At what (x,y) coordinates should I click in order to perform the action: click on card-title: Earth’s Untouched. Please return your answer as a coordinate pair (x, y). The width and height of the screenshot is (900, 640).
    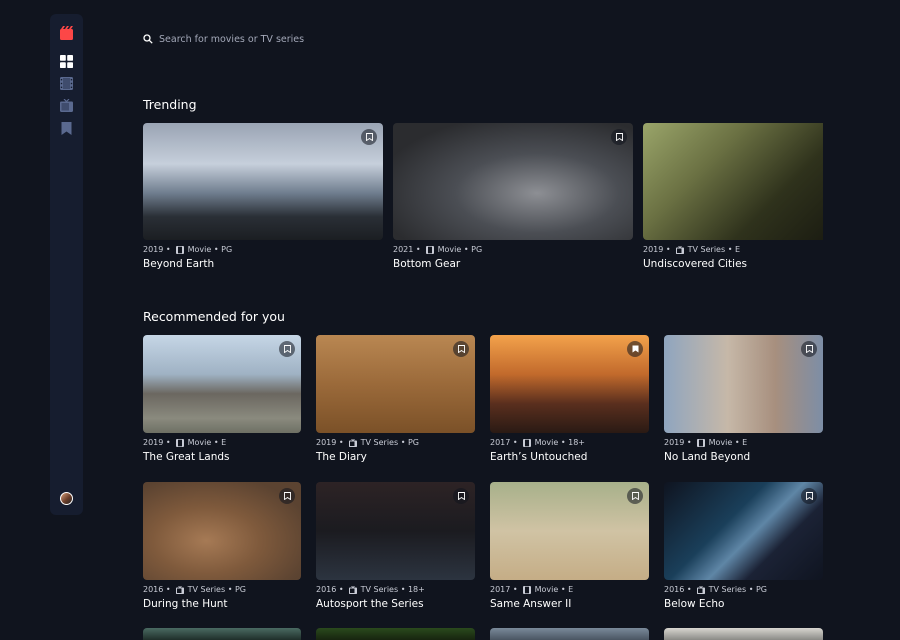
    Looking at the image, I should click on (569, 457).